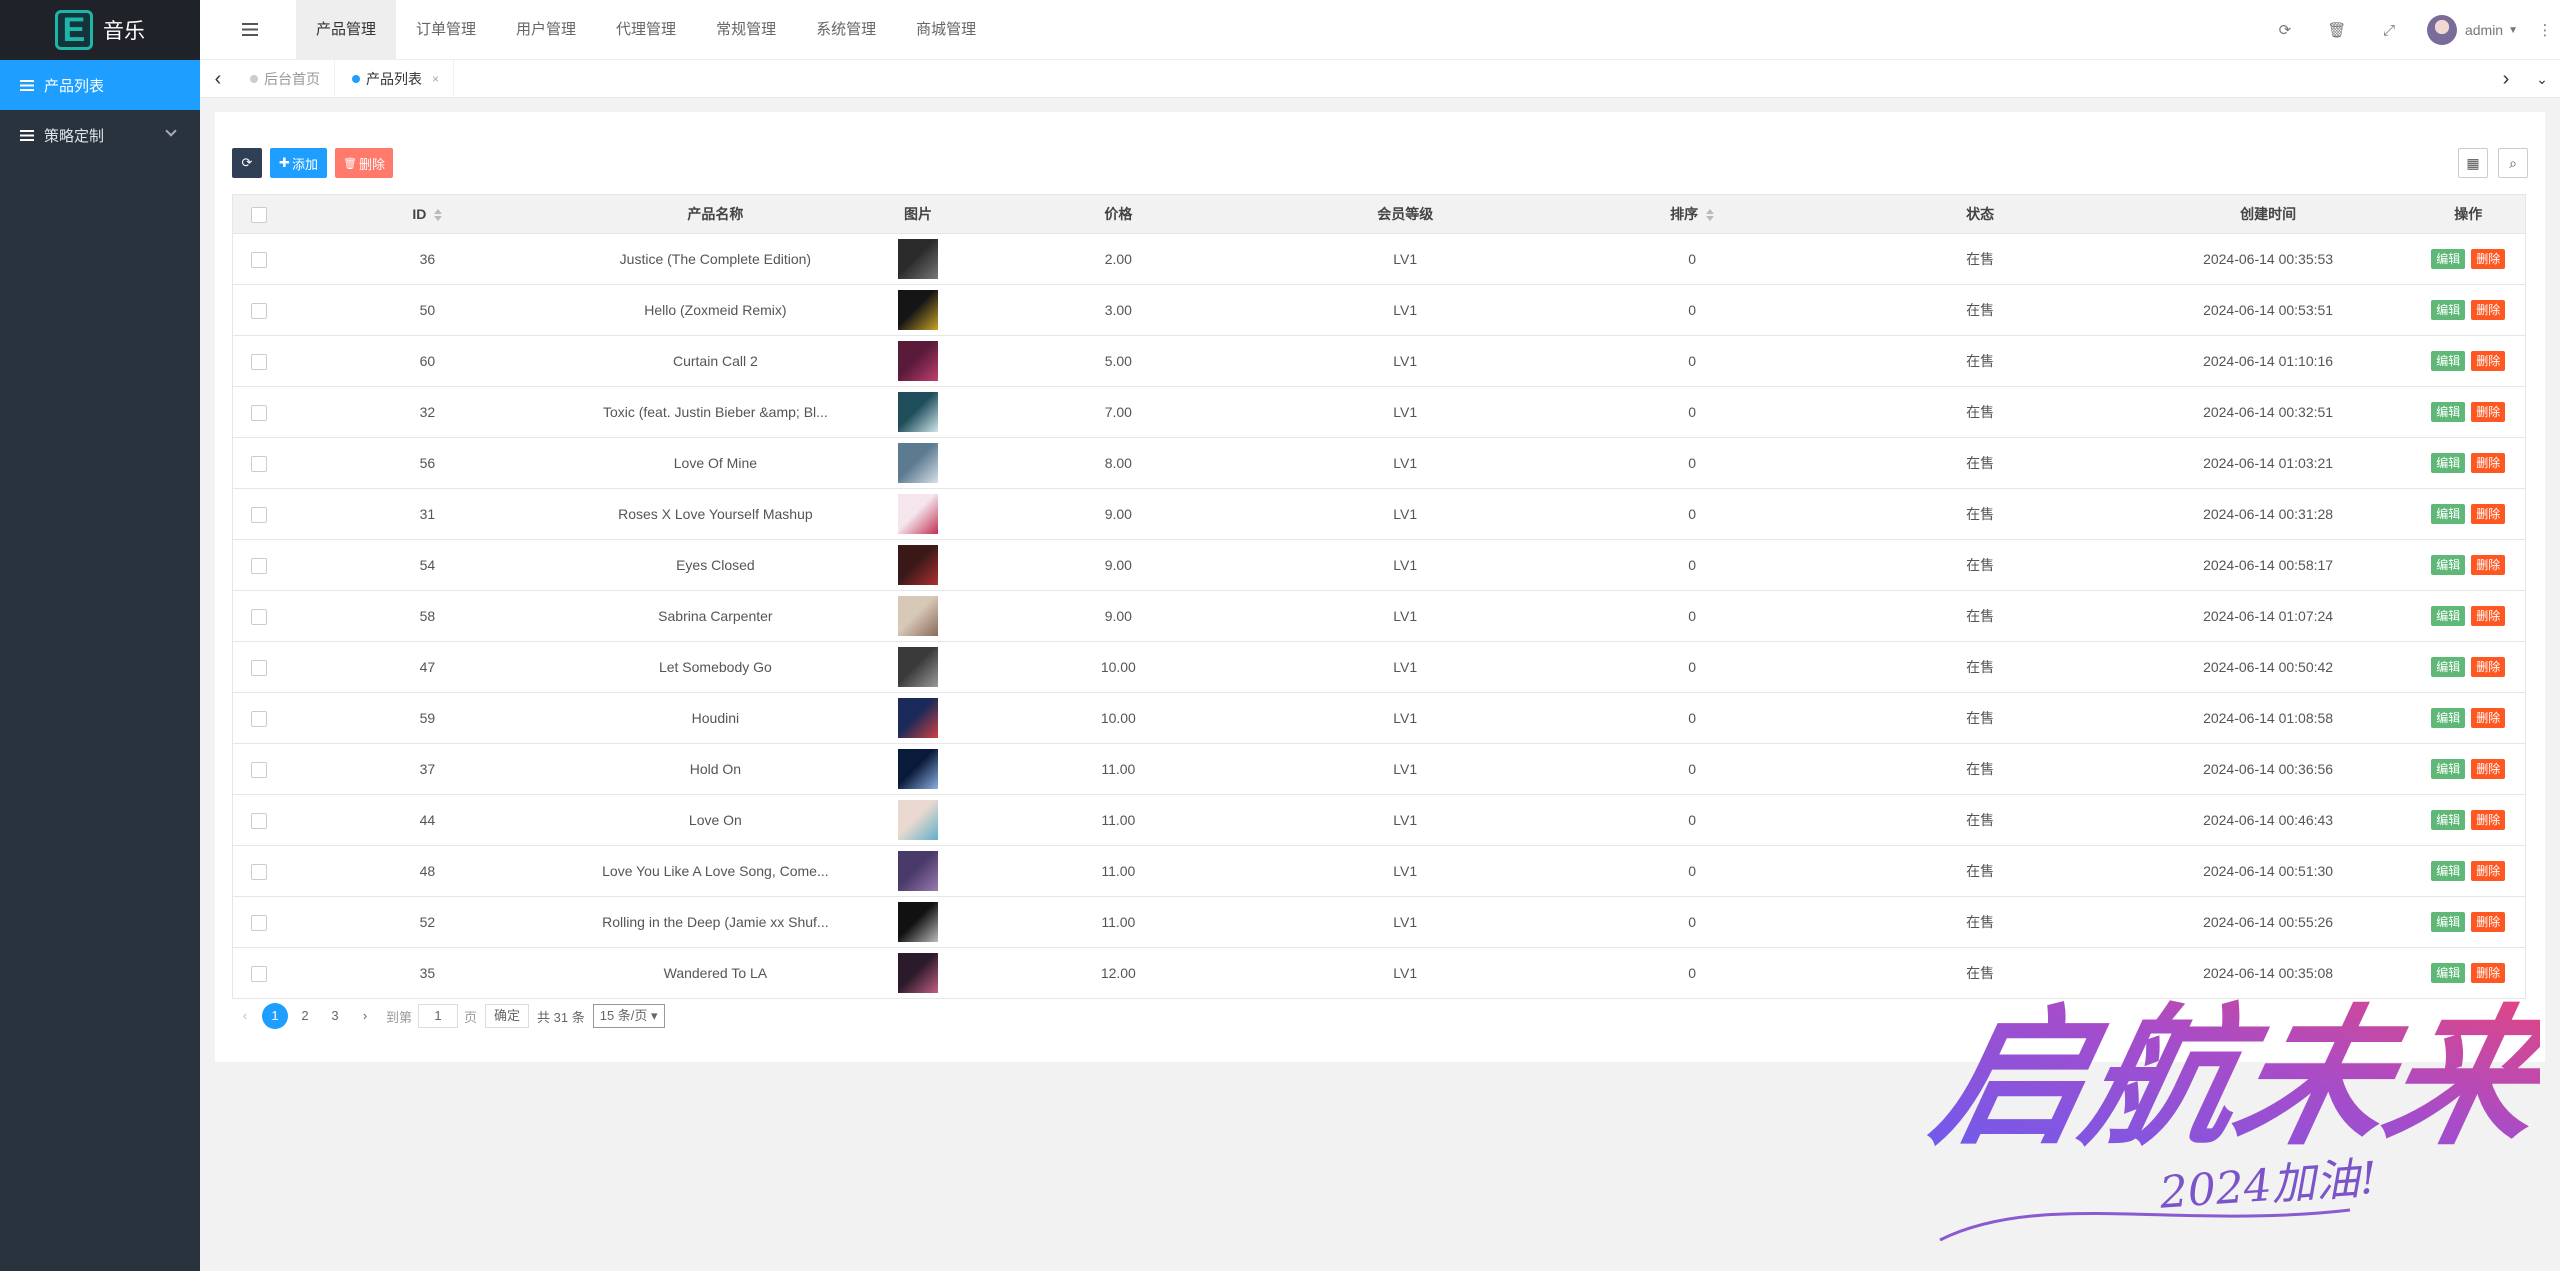  Describe the element at coordinates (364, 163) in the screenshot. I see `delete-button: 🗑 删除` at that location.